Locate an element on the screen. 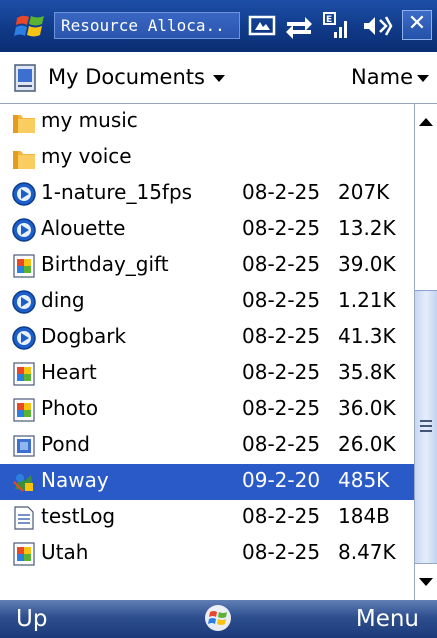 Image resolution: width=437 pixels, height=638 pixels. file-name: Heart is located at coordinates (69, 372).